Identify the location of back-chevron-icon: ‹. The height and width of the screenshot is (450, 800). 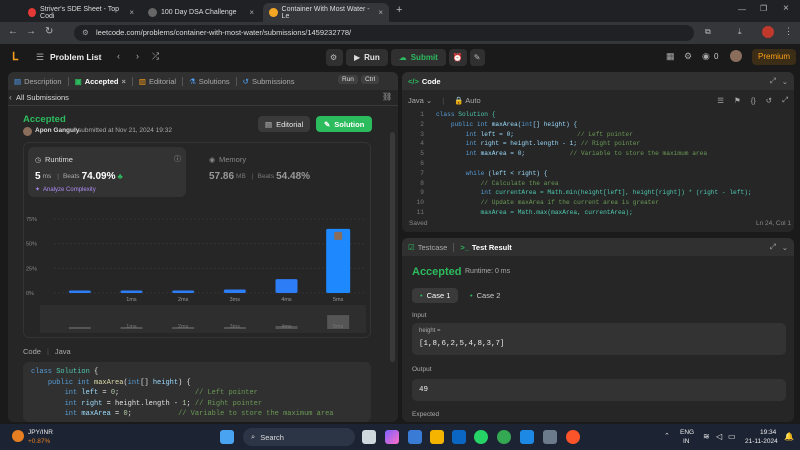
(10, 97).